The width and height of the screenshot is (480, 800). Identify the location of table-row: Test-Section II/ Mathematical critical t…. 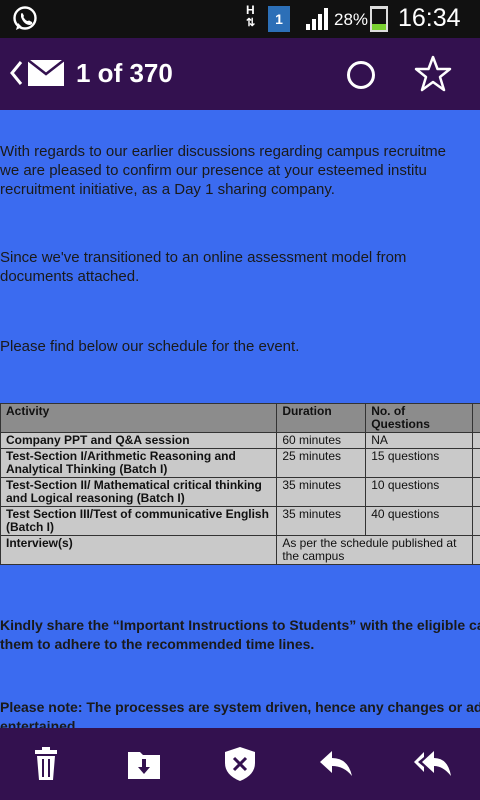
(240, 492).